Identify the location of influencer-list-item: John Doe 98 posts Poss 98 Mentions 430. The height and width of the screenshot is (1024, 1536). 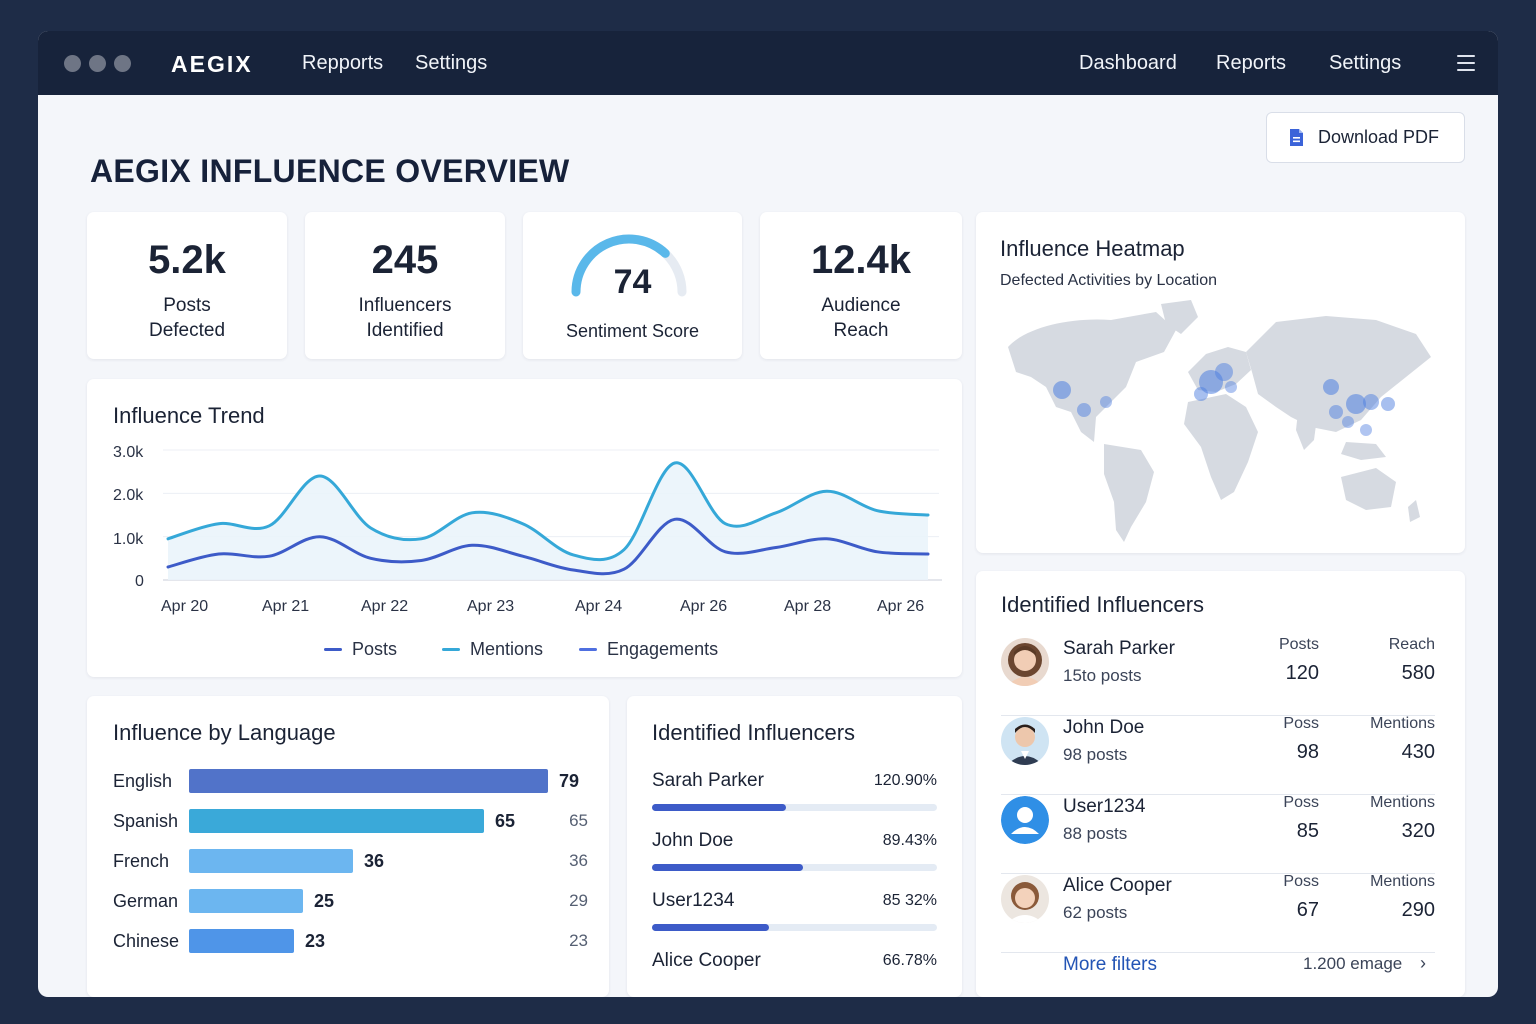
(1218, 755).